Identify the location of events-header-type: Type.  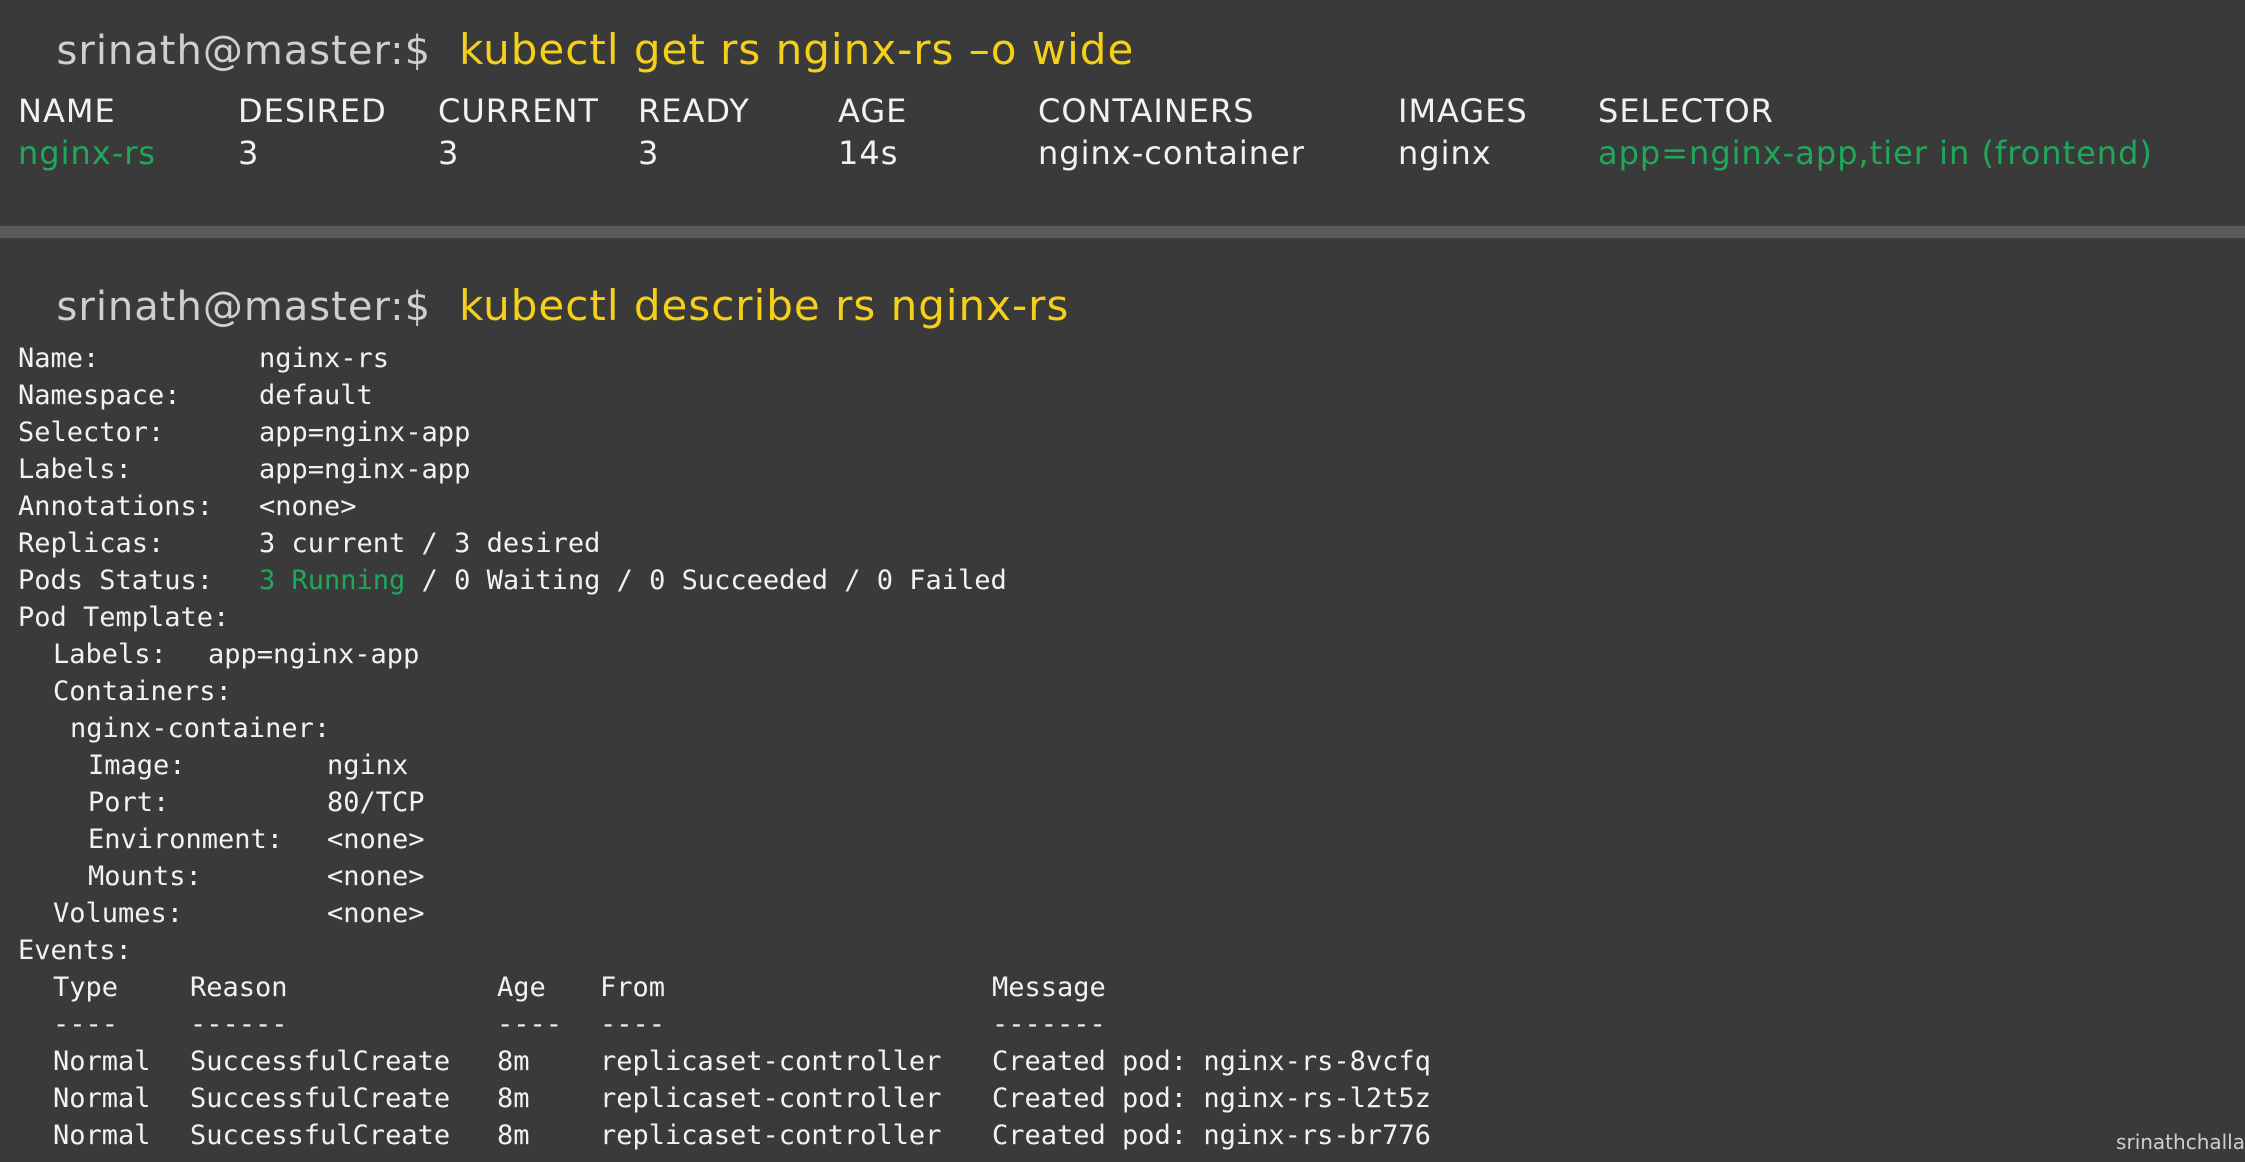
(86, 987).